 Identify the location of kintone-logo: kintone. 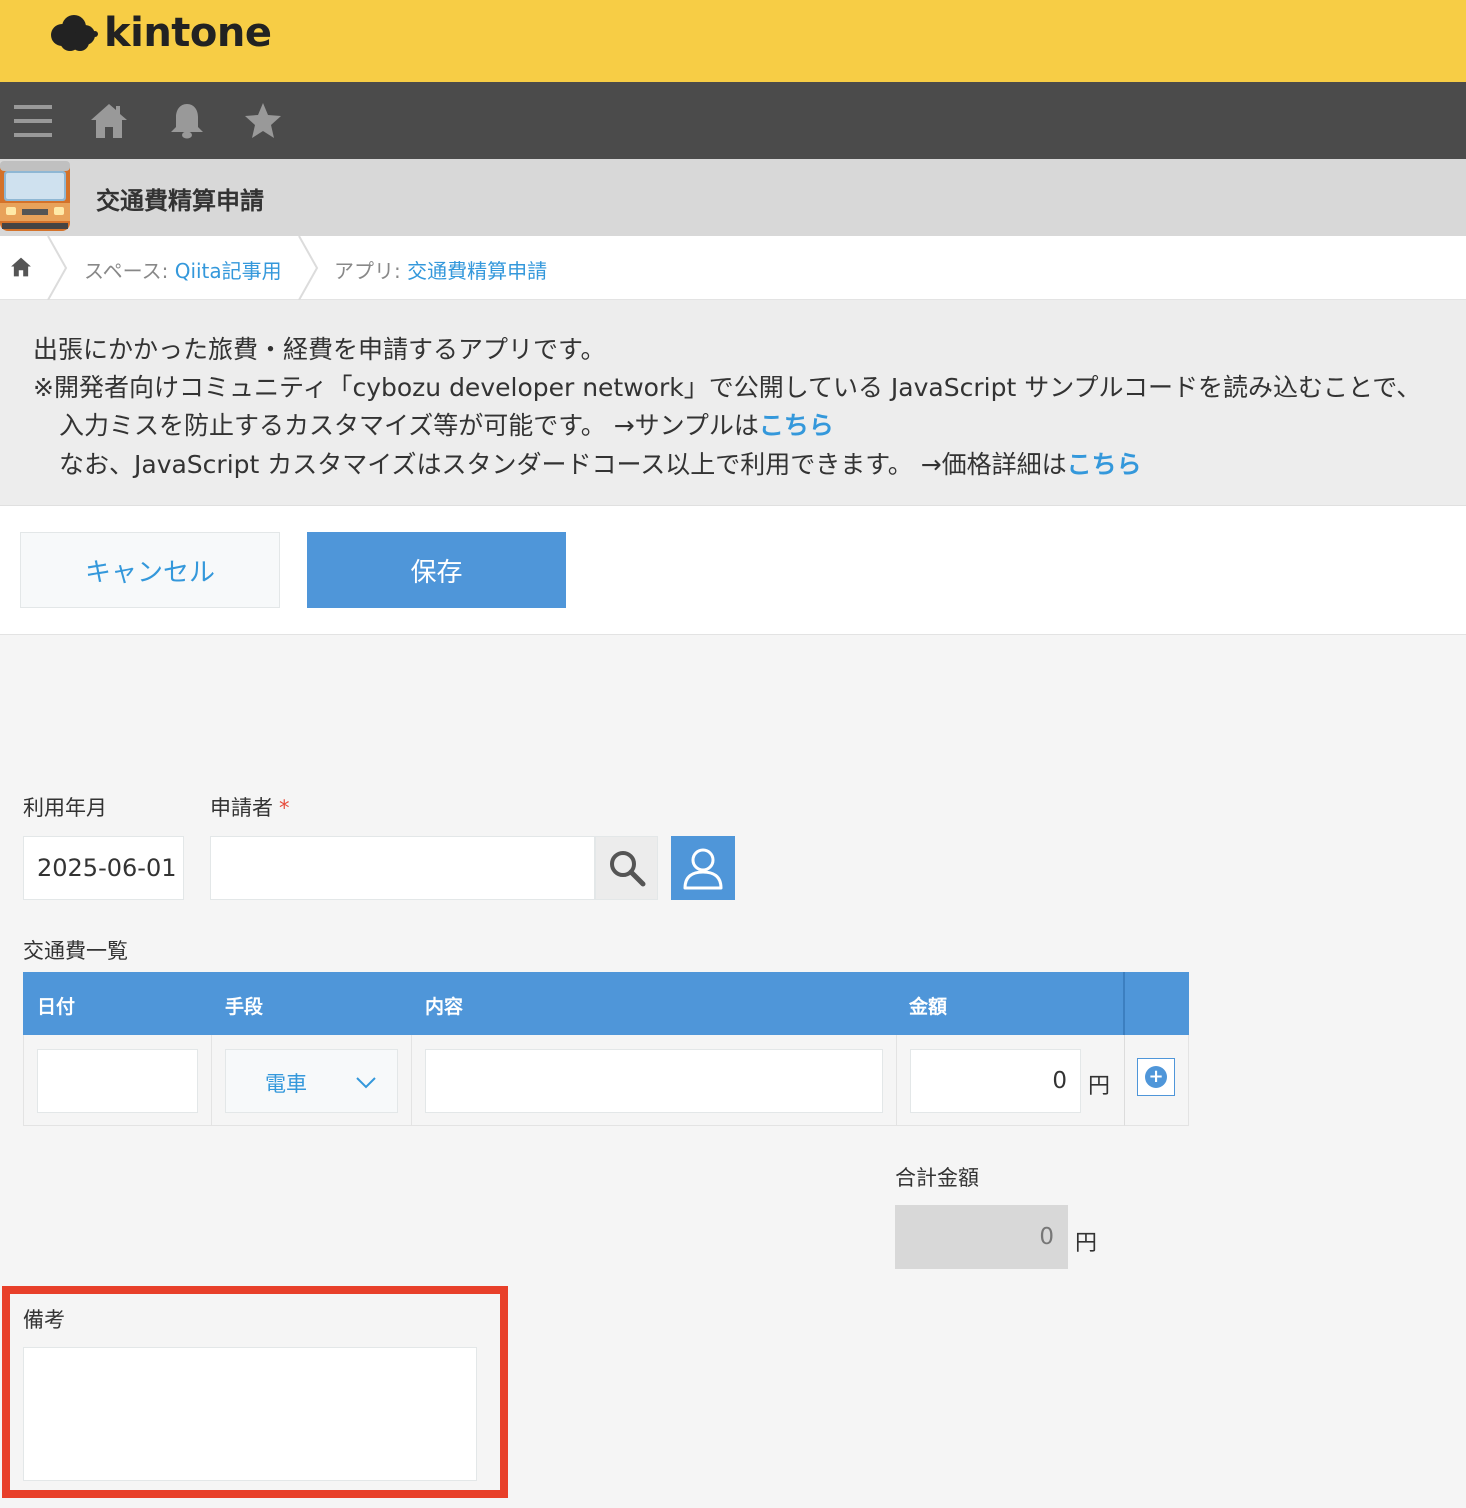
(160, 33).